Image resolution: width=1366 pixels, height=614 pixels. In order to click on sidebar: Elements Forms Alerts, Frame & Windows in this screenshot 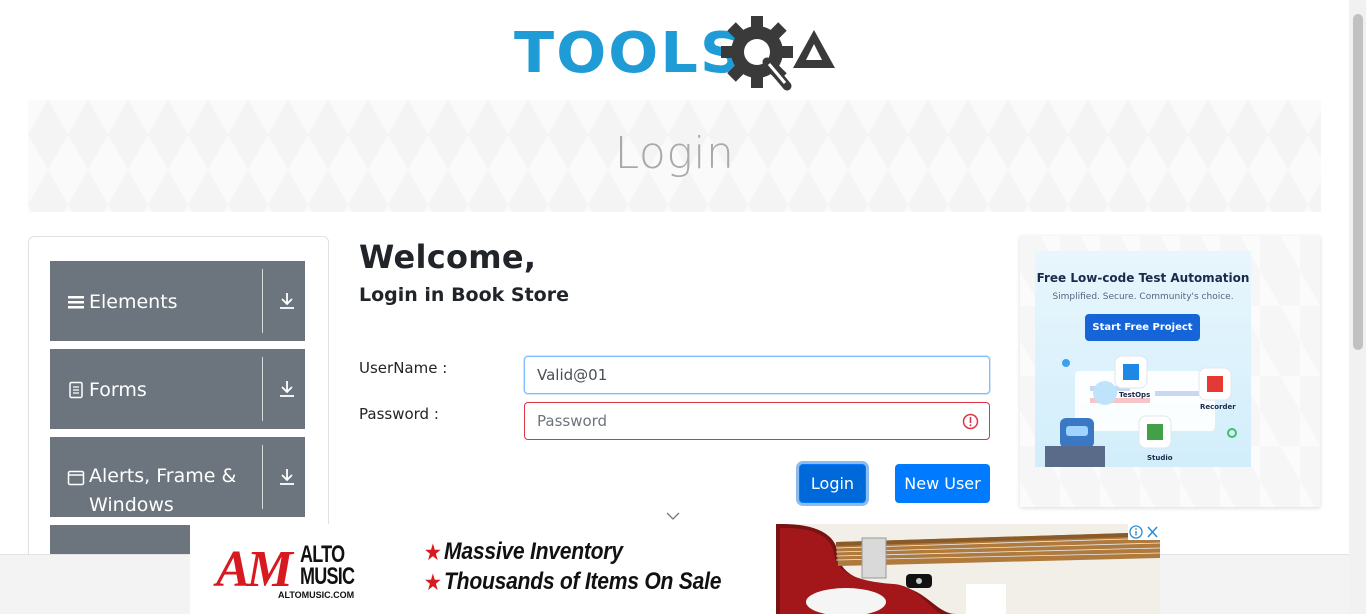, I will do `click(178, 405)`.